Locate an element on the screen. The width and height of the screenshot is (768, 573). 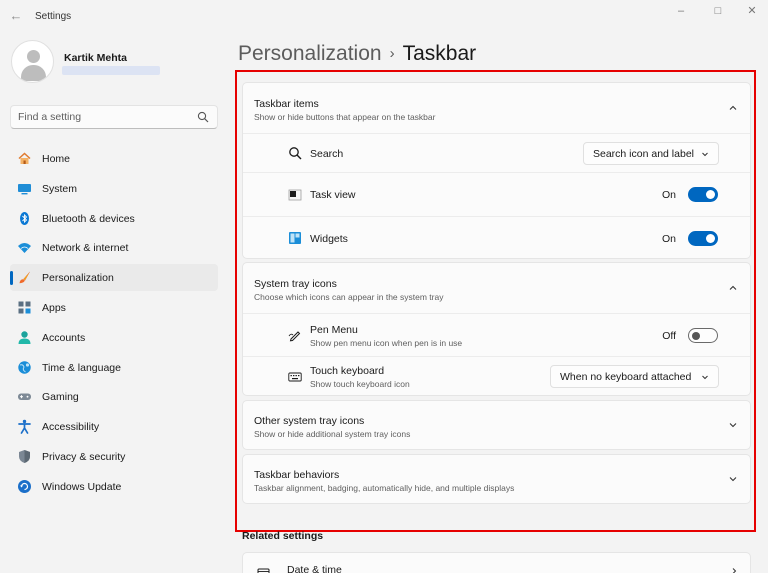
gamepad-icon is located at coordinates (24, 397).